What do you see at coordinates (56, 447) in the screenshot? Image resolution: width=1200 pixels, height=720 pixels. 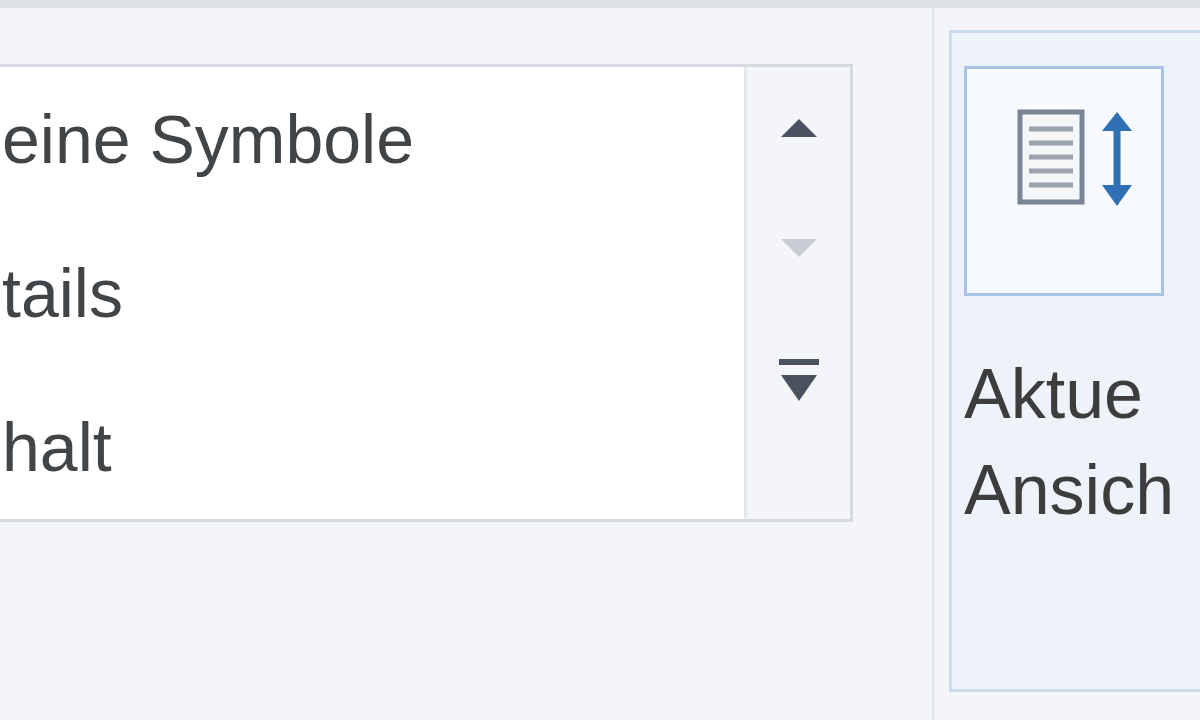 I see `view-option: halt` at bounding box center [56, 447].